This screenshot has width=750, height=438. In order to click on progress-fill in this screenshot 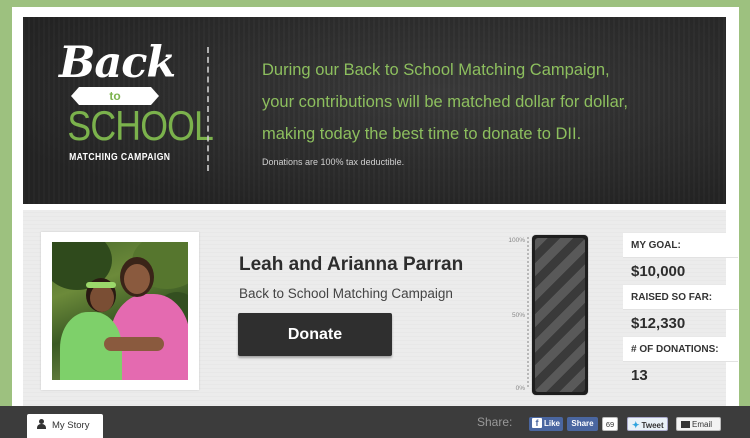, I will do `click(560, 315)`.